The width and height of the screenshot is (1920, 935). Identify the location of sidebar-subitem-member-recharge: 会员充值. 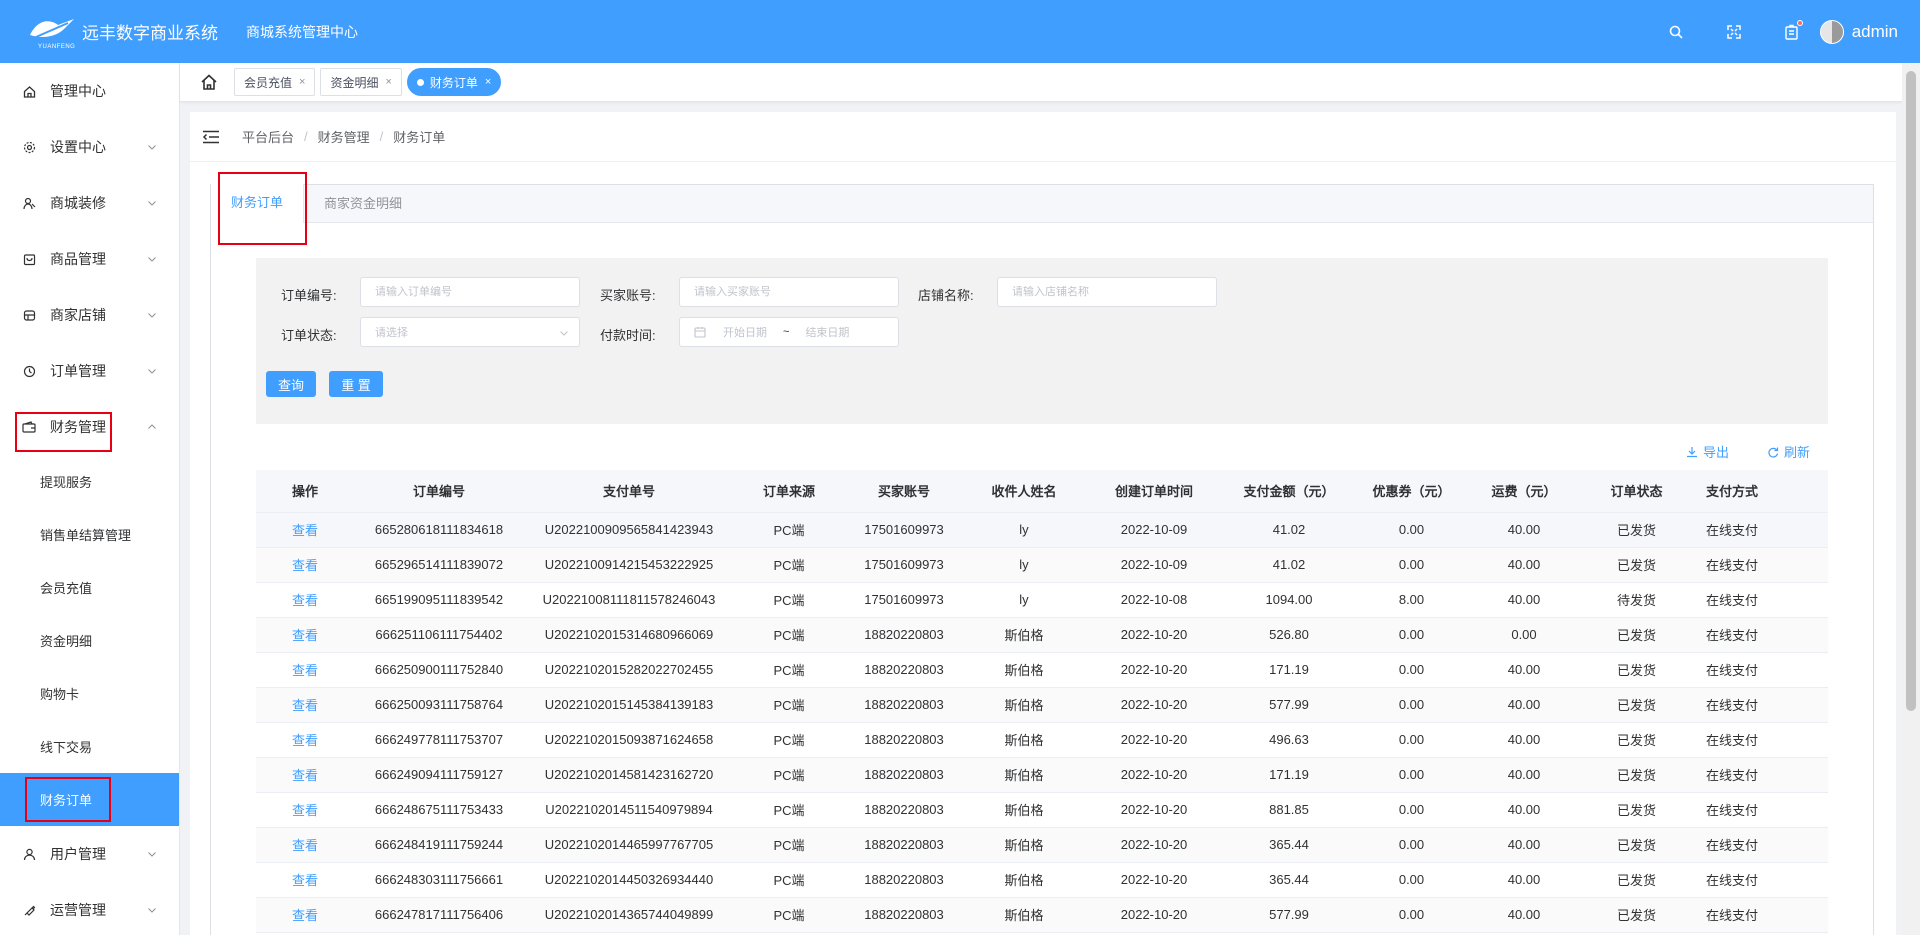
(89, 587).